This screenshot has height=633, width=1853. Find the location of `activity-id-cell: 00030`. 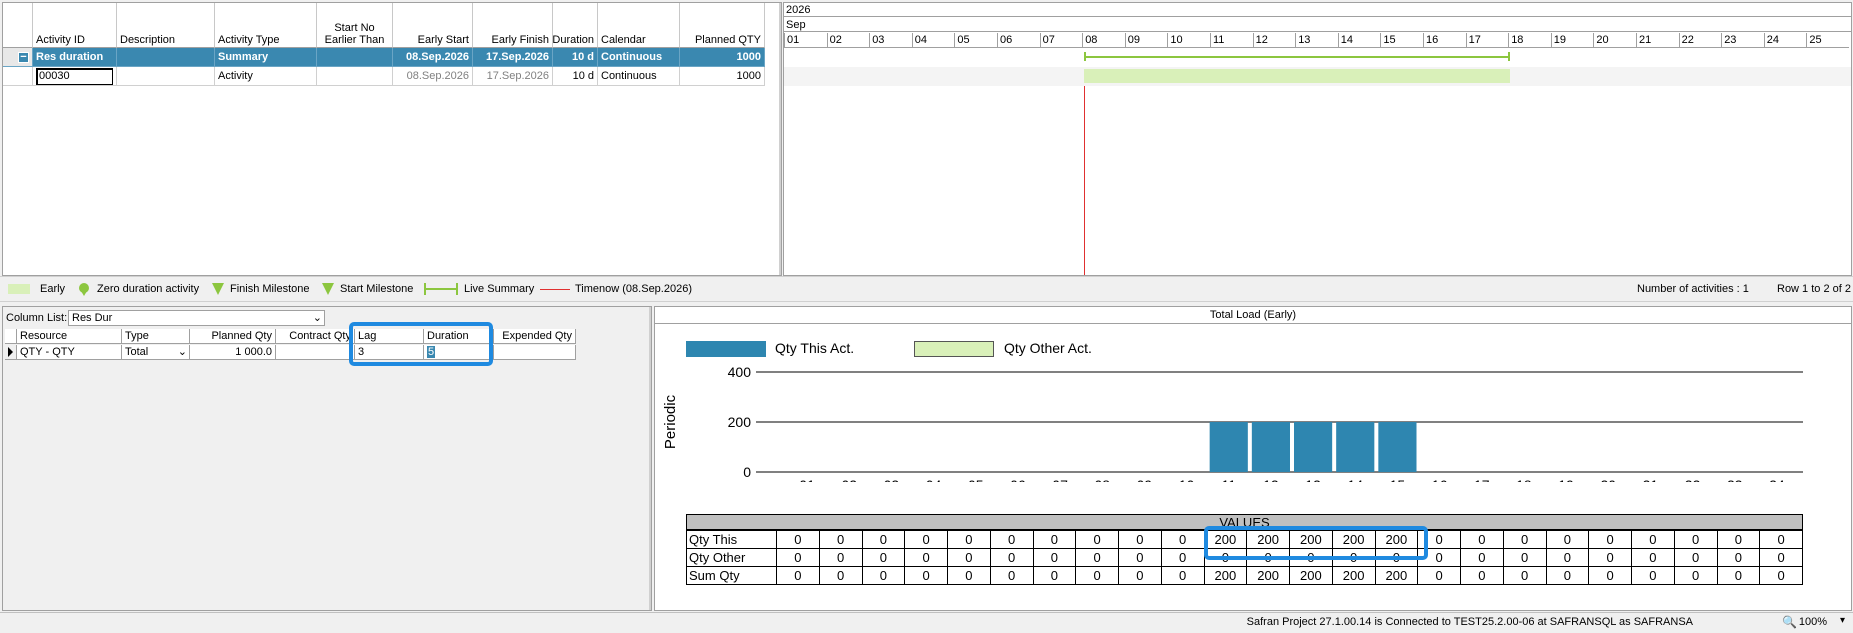

activity-id-cell: 00030 is located at coordinates (75, 76).